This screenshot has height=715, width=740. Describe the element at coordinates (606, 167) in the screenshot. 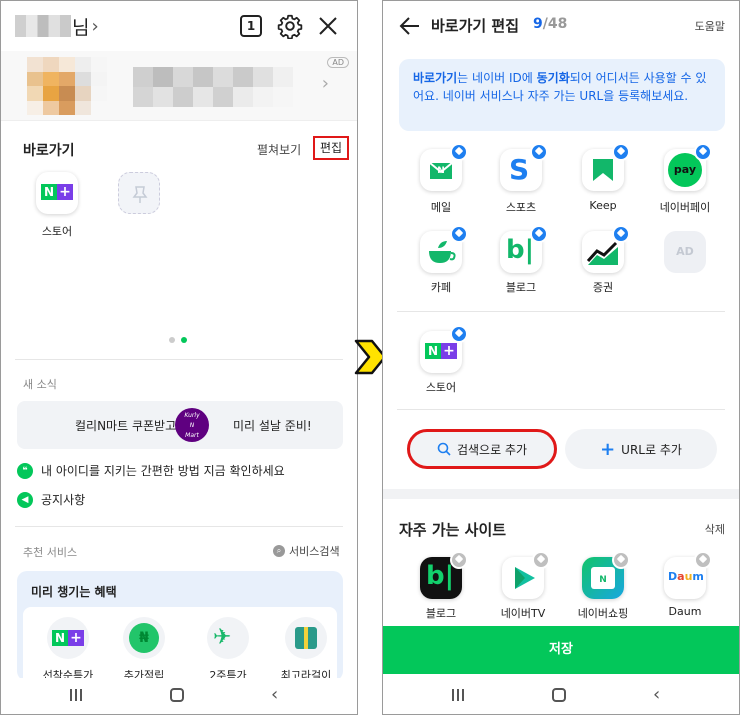

I see `keep-icon` at that location.